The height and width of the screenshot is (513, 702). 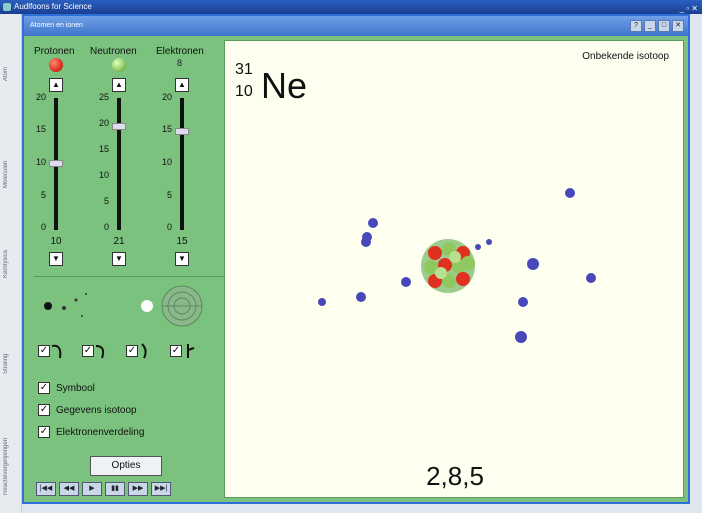 What do you see at coordinates (129, 276) in the screenshot?
I see `panel-divider` at bounding box center [129, 276].